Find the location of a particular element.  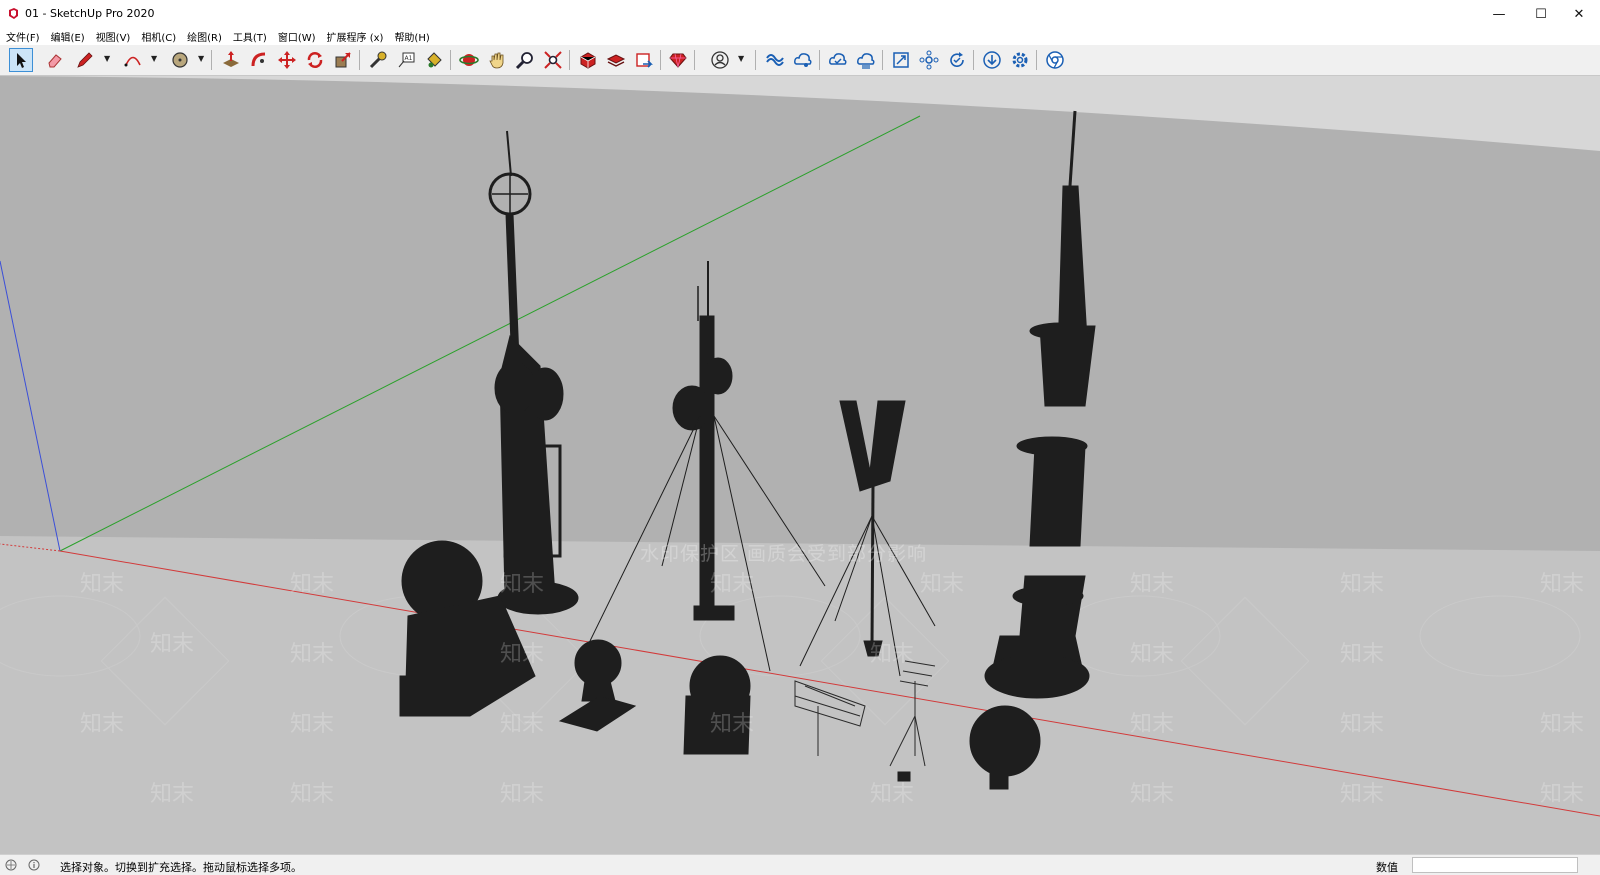

share-model-button is located at coordinates (803, 60).